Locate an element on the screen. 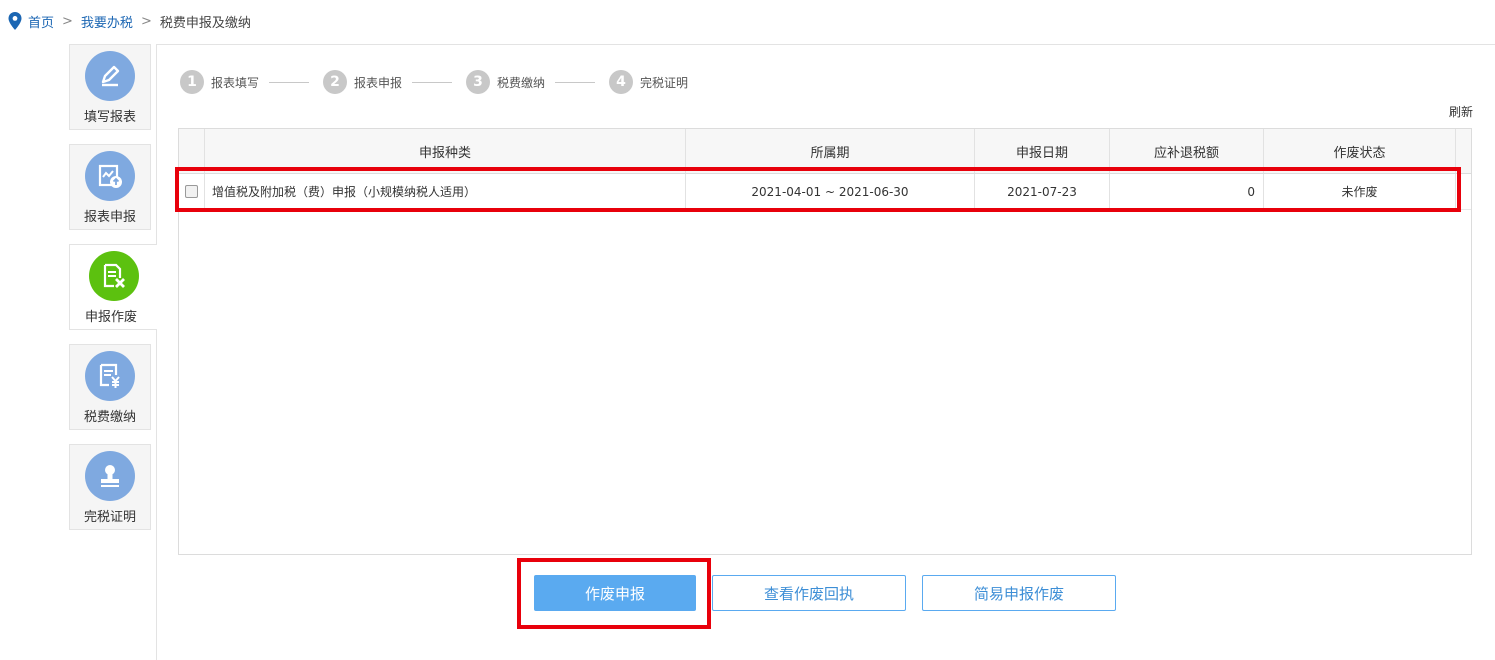 The height and width of the screenshot is (660, 1495). table-header: 申报种类 所属期 申报日期 应补退税额 作废状态 is located at coordinates (825, 151).